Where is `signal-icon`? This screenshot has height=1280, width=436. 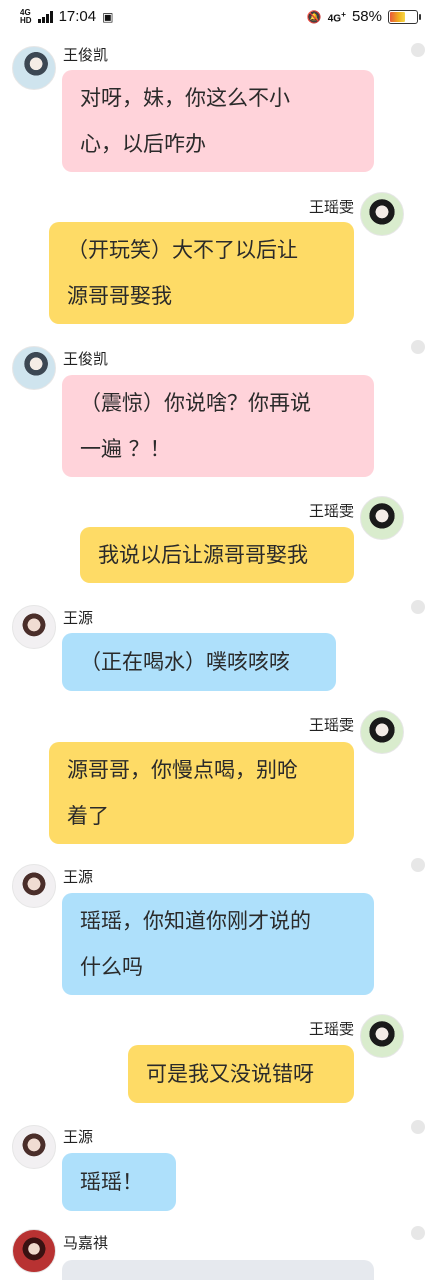 signal-icon is located at coordinates (45, 16).